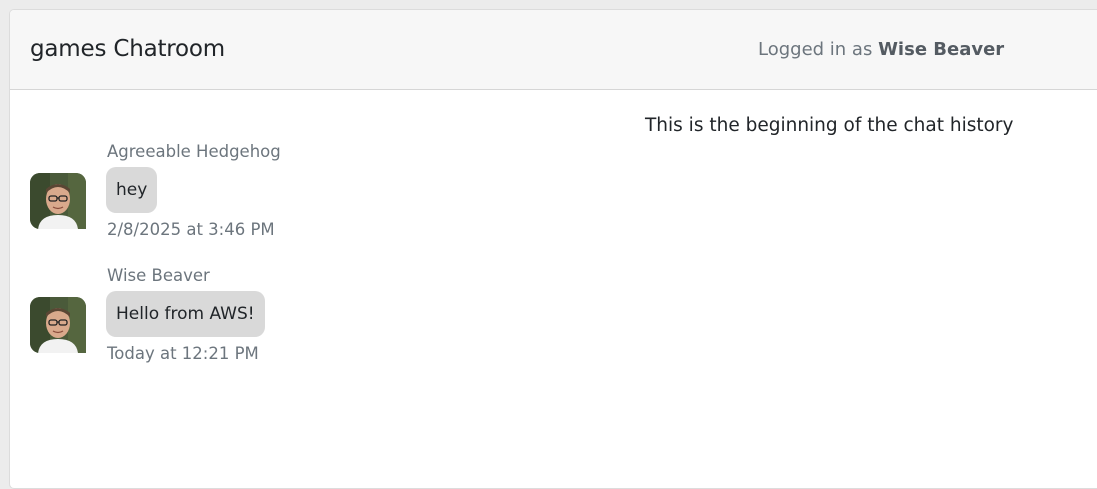  What do you see at coordinates (127, 49) in the screenshot?
I see `room-title: games Chatroom` at bounding box center [127, 49].